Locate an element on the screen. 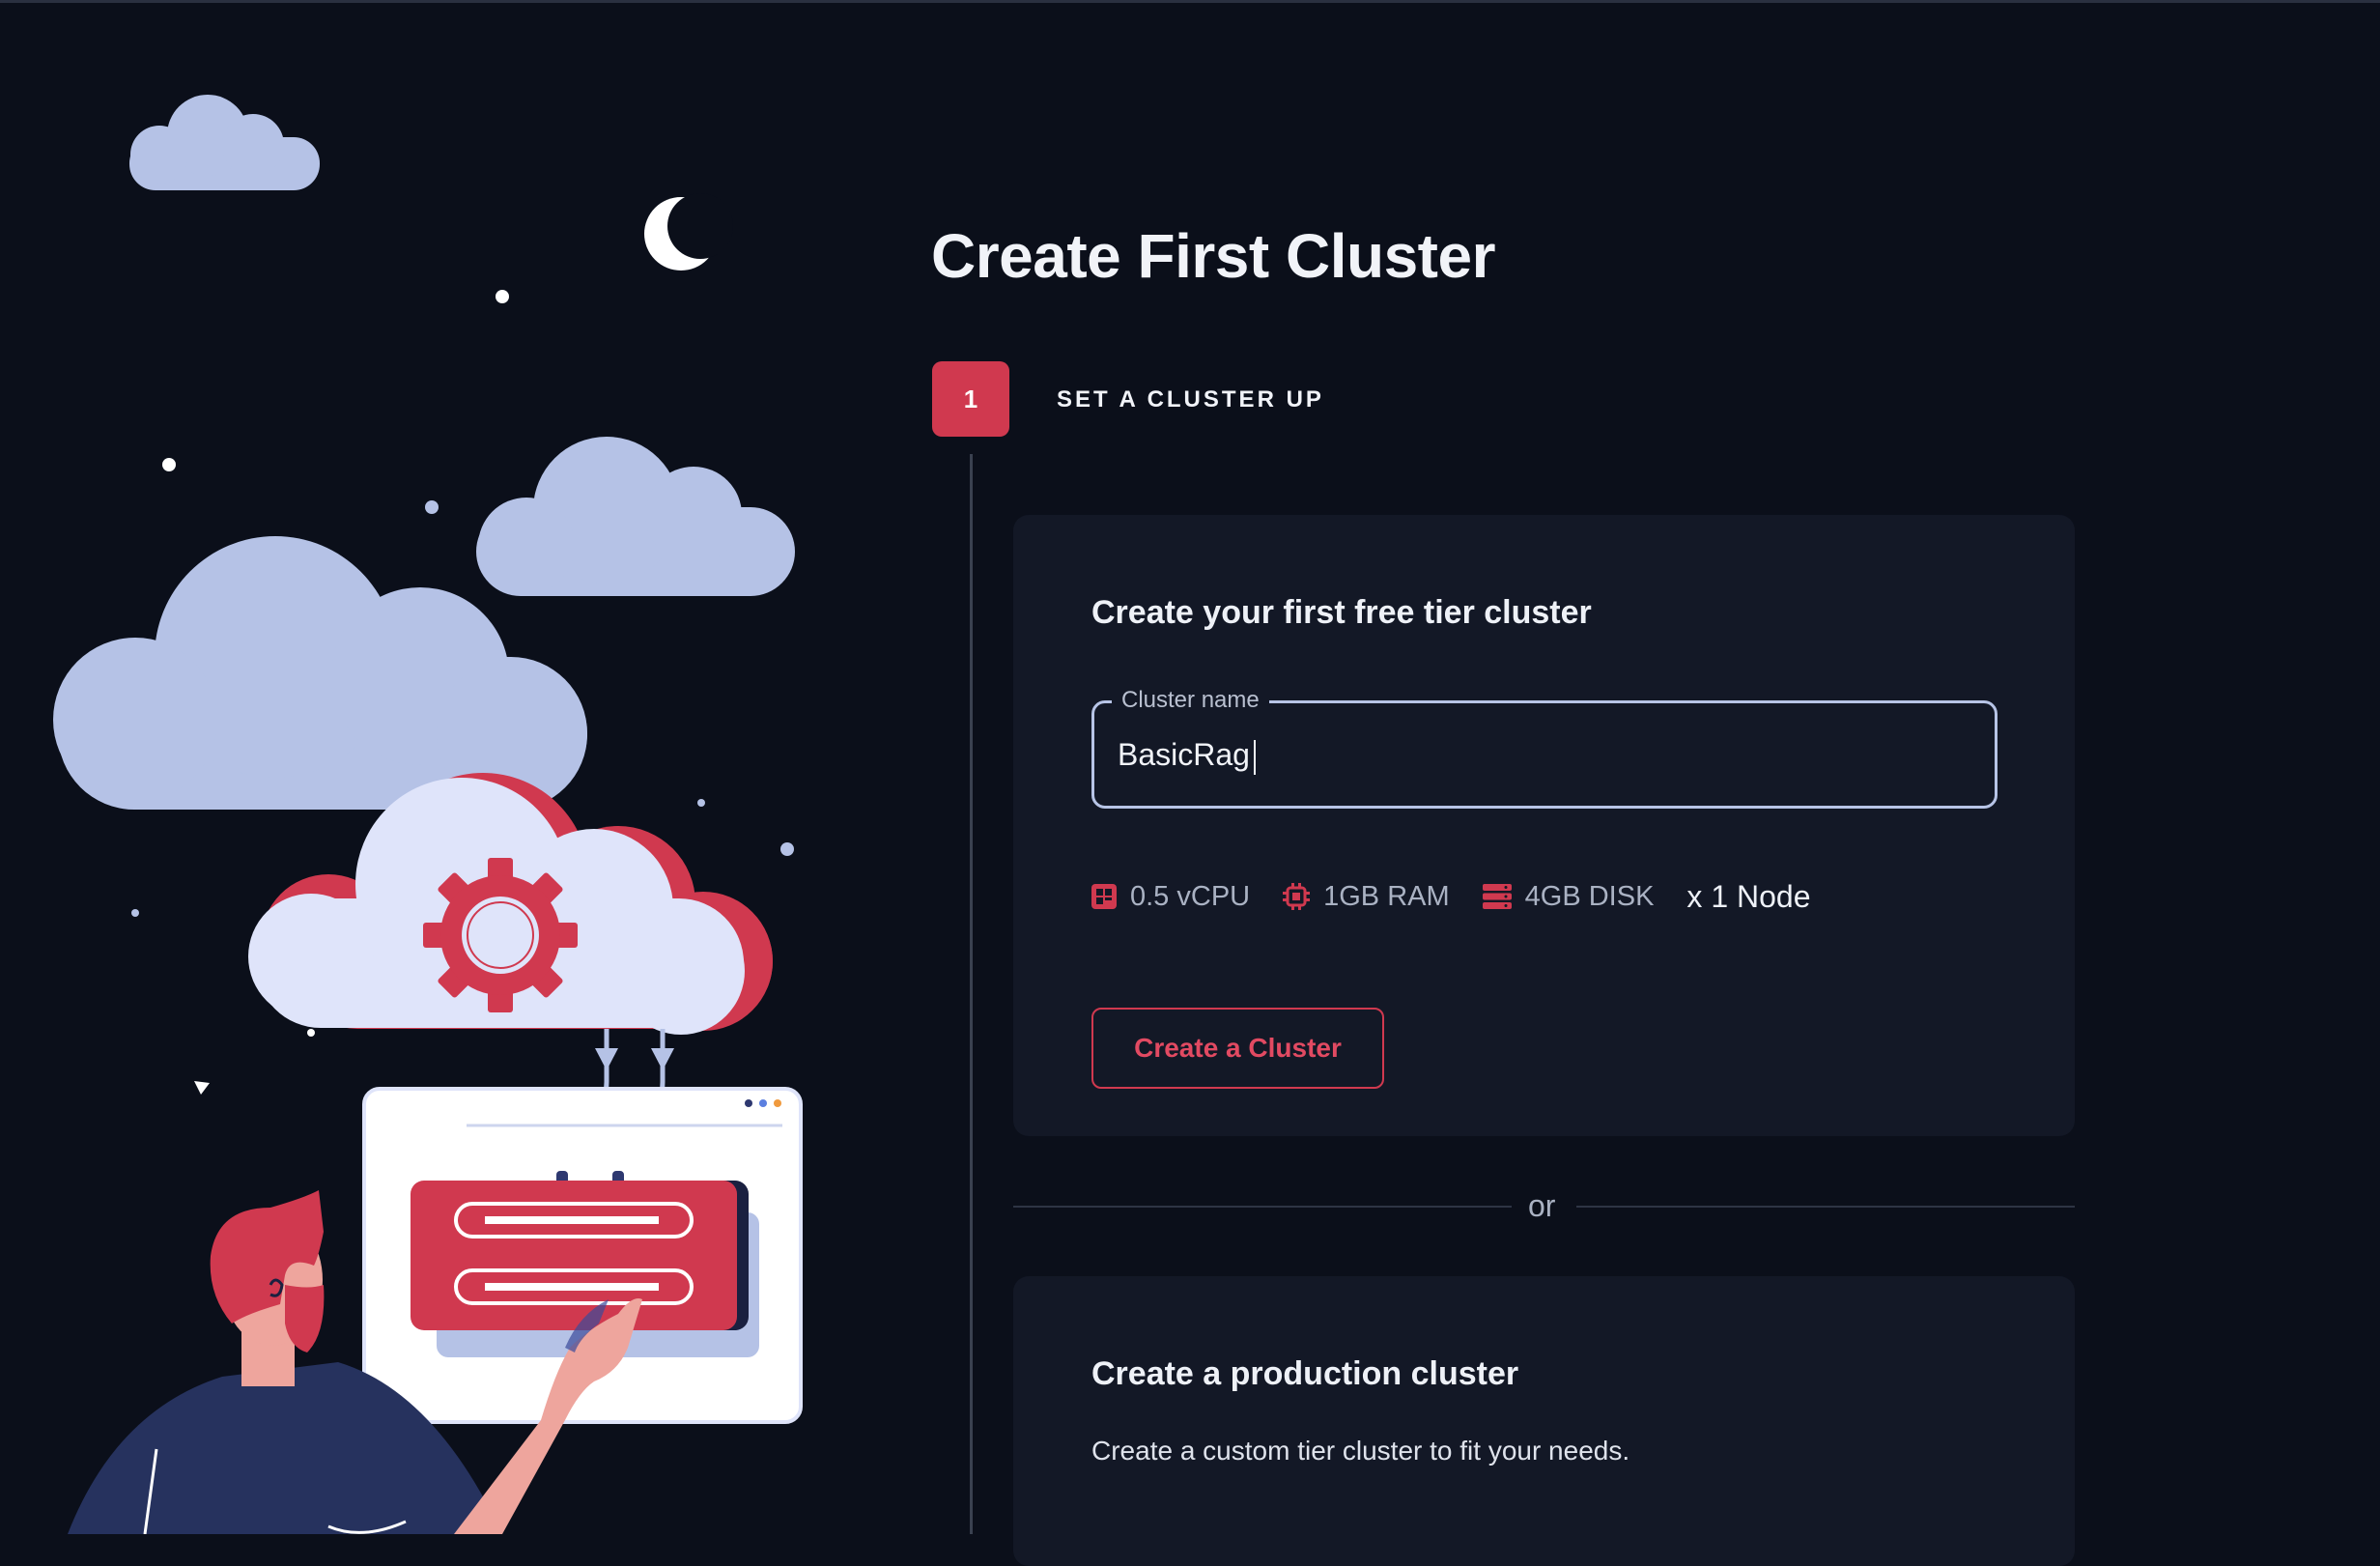 The height and width of the screenshot is (1566, 2380). spec-cpu-text: 0.5 vCPU is located at coordinates (1191, 896).